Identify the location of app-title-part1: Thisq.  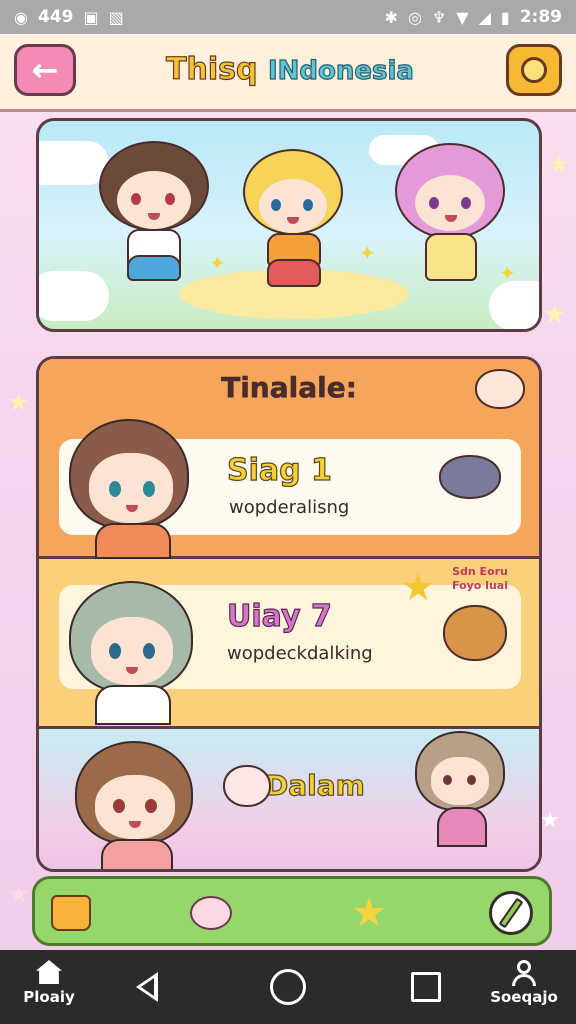
(211, 69).